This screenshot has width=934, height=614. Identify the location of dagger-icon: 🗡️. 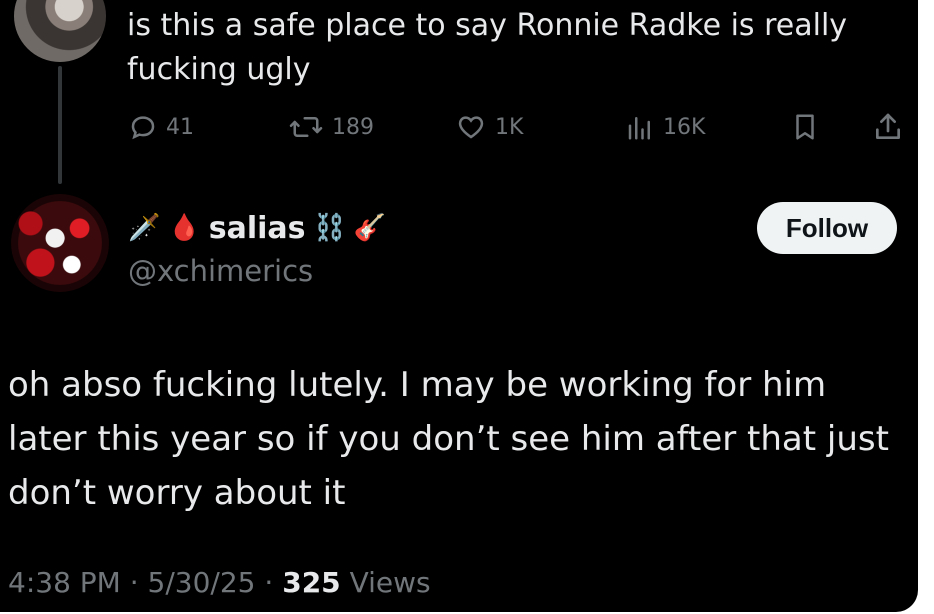
(144, 228).